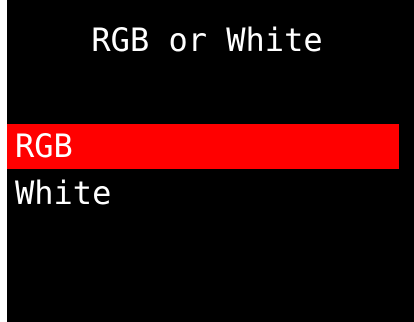 The height and width of the screenshot is (322, 414). Describe the element at coordinates (203, 193) in the screenshot. I see `menu-item-white: White` at that location.